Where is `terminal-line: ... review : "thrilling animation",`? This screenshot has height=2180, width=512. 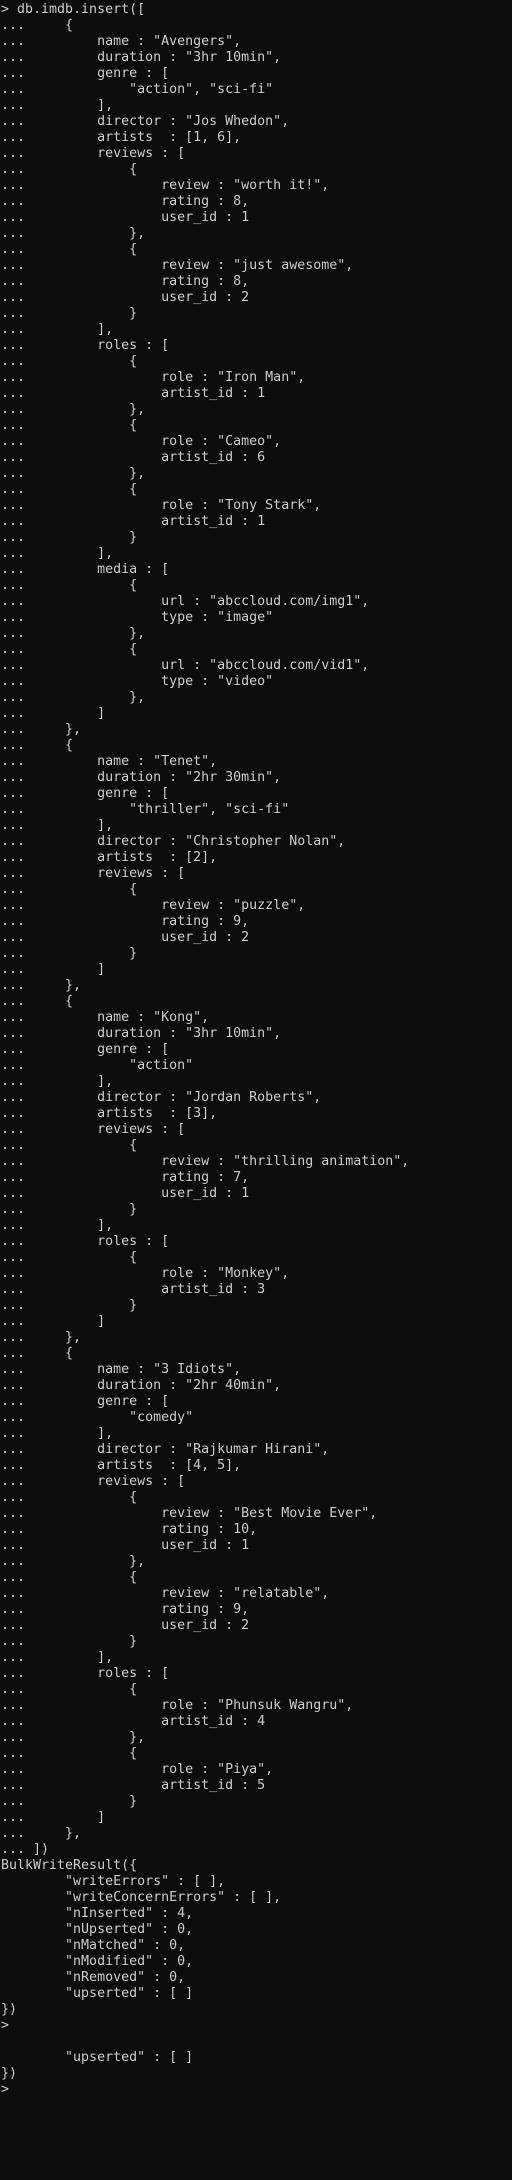
terminal-line: ... review : "thrilling animation", is located at coordinates (205, 1161).